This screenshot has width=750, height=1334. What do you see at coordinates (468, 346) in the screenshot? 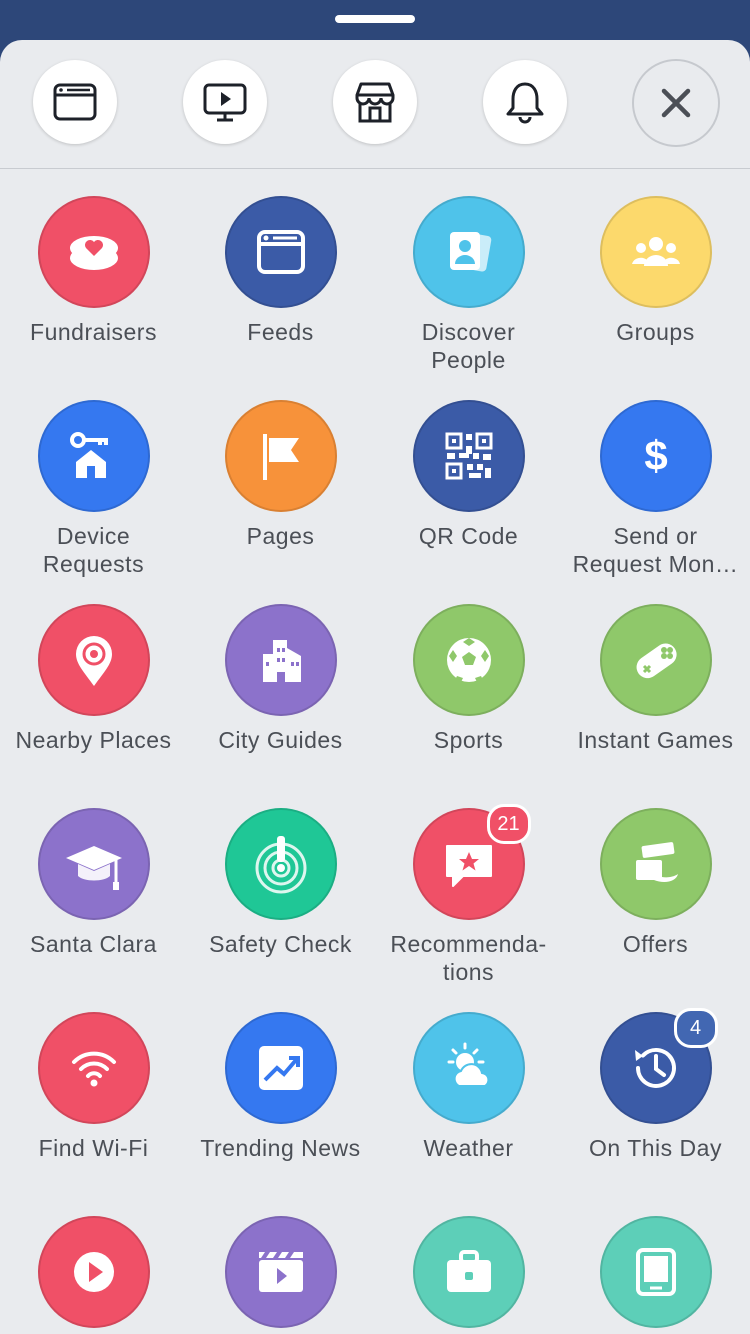
I see `shortcut-label: Discover People` at bounding box center [468, 346].